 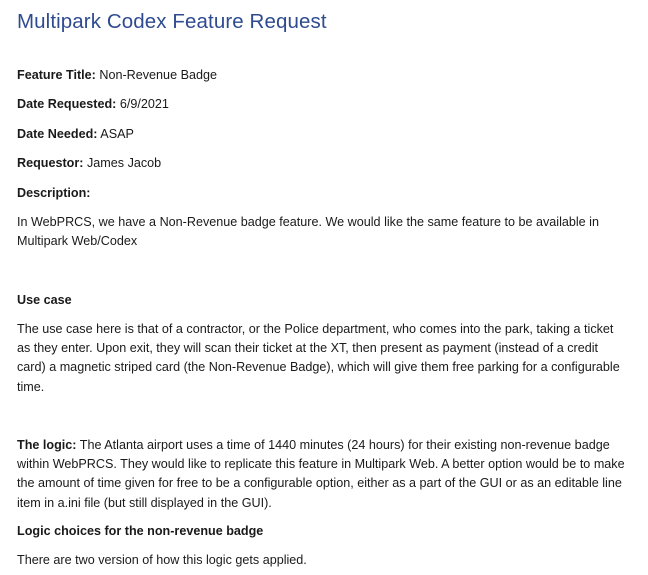 I want to click on date-requested-label: Date Requested:, so click(x=67, y=104).